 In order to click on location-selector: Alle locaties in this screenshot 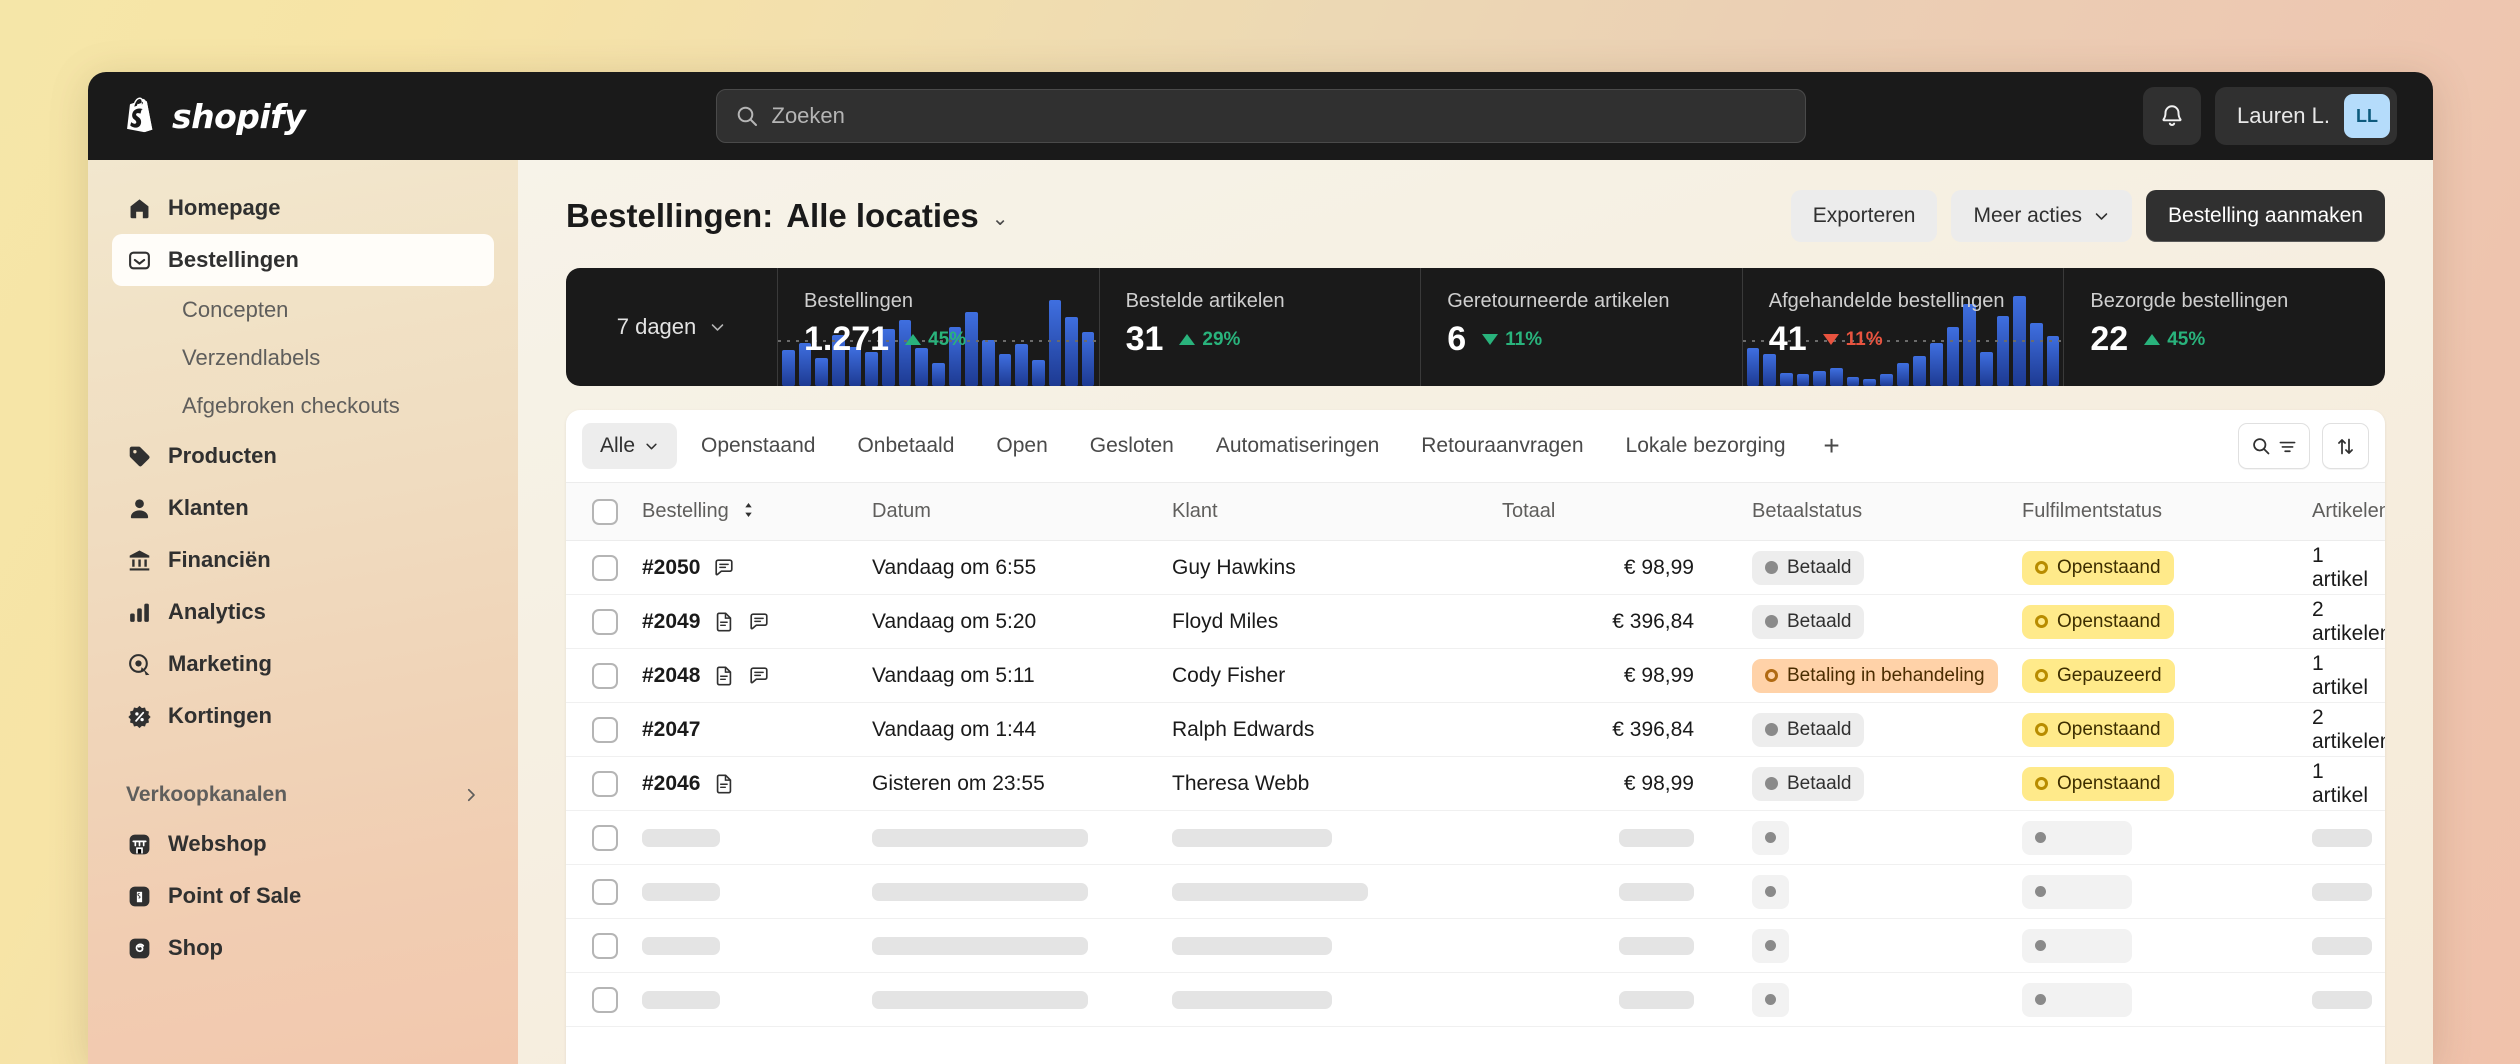, I will do `click(882, 216)`.